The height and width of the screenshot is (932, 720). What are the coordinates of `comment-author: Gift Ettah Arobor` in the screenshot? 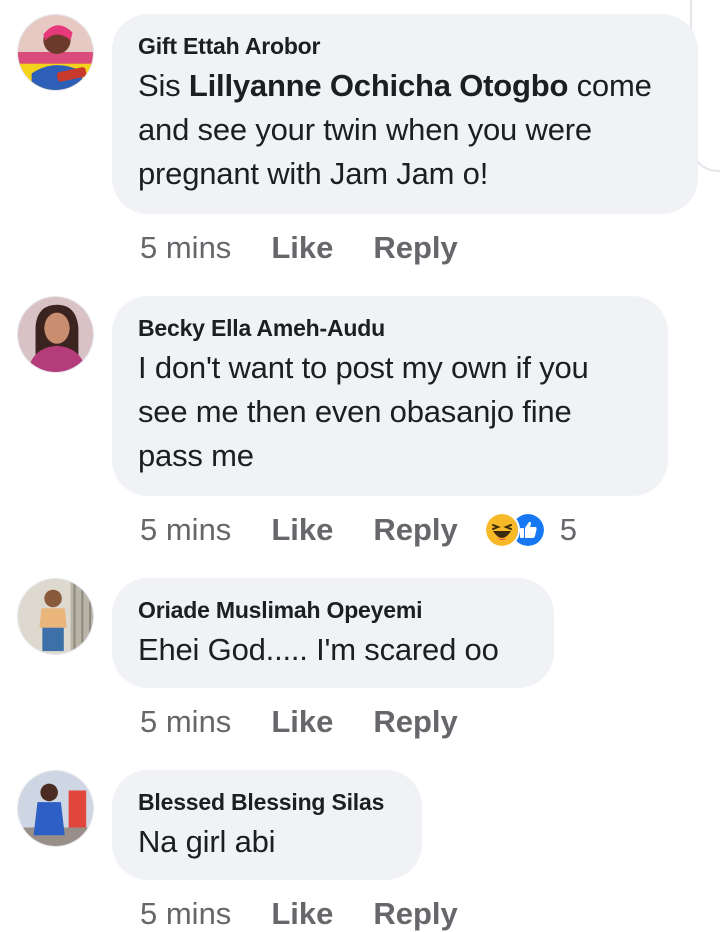 It's located at (405, 46).